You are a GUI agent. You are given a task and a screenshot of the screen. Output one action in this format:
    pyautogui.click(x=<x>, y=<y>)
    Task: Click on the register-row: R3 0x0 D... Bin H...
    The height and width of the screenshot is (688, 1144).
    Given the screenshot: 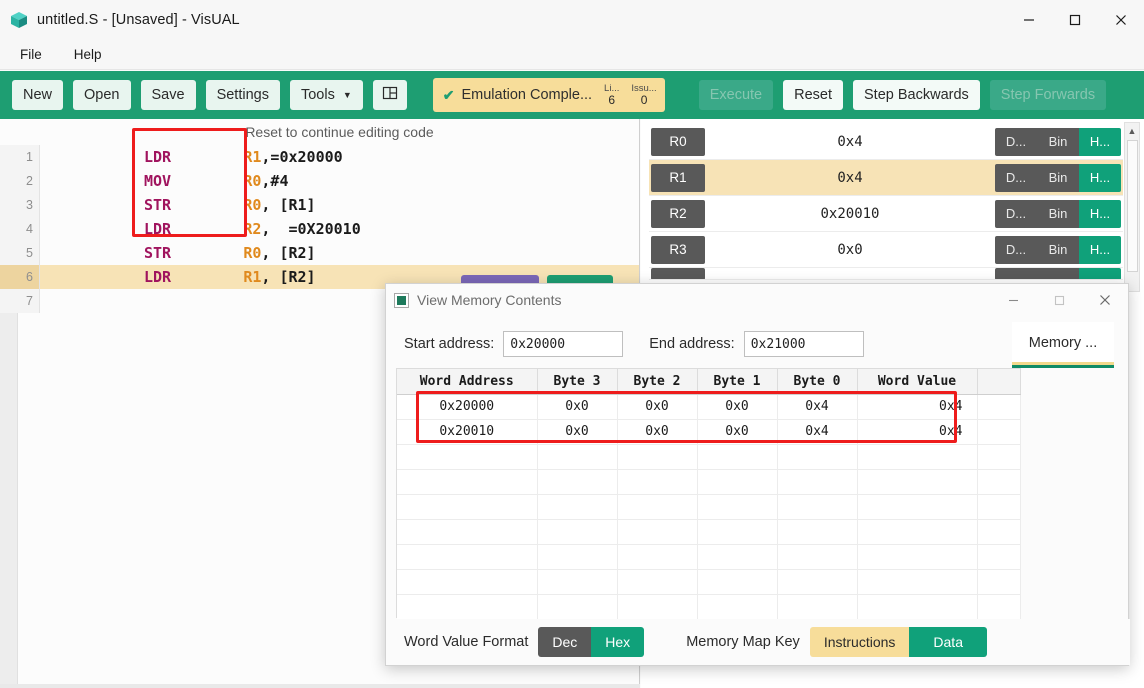 What is the action you would take?
    pyautogui.click(x=886, y=250)
    